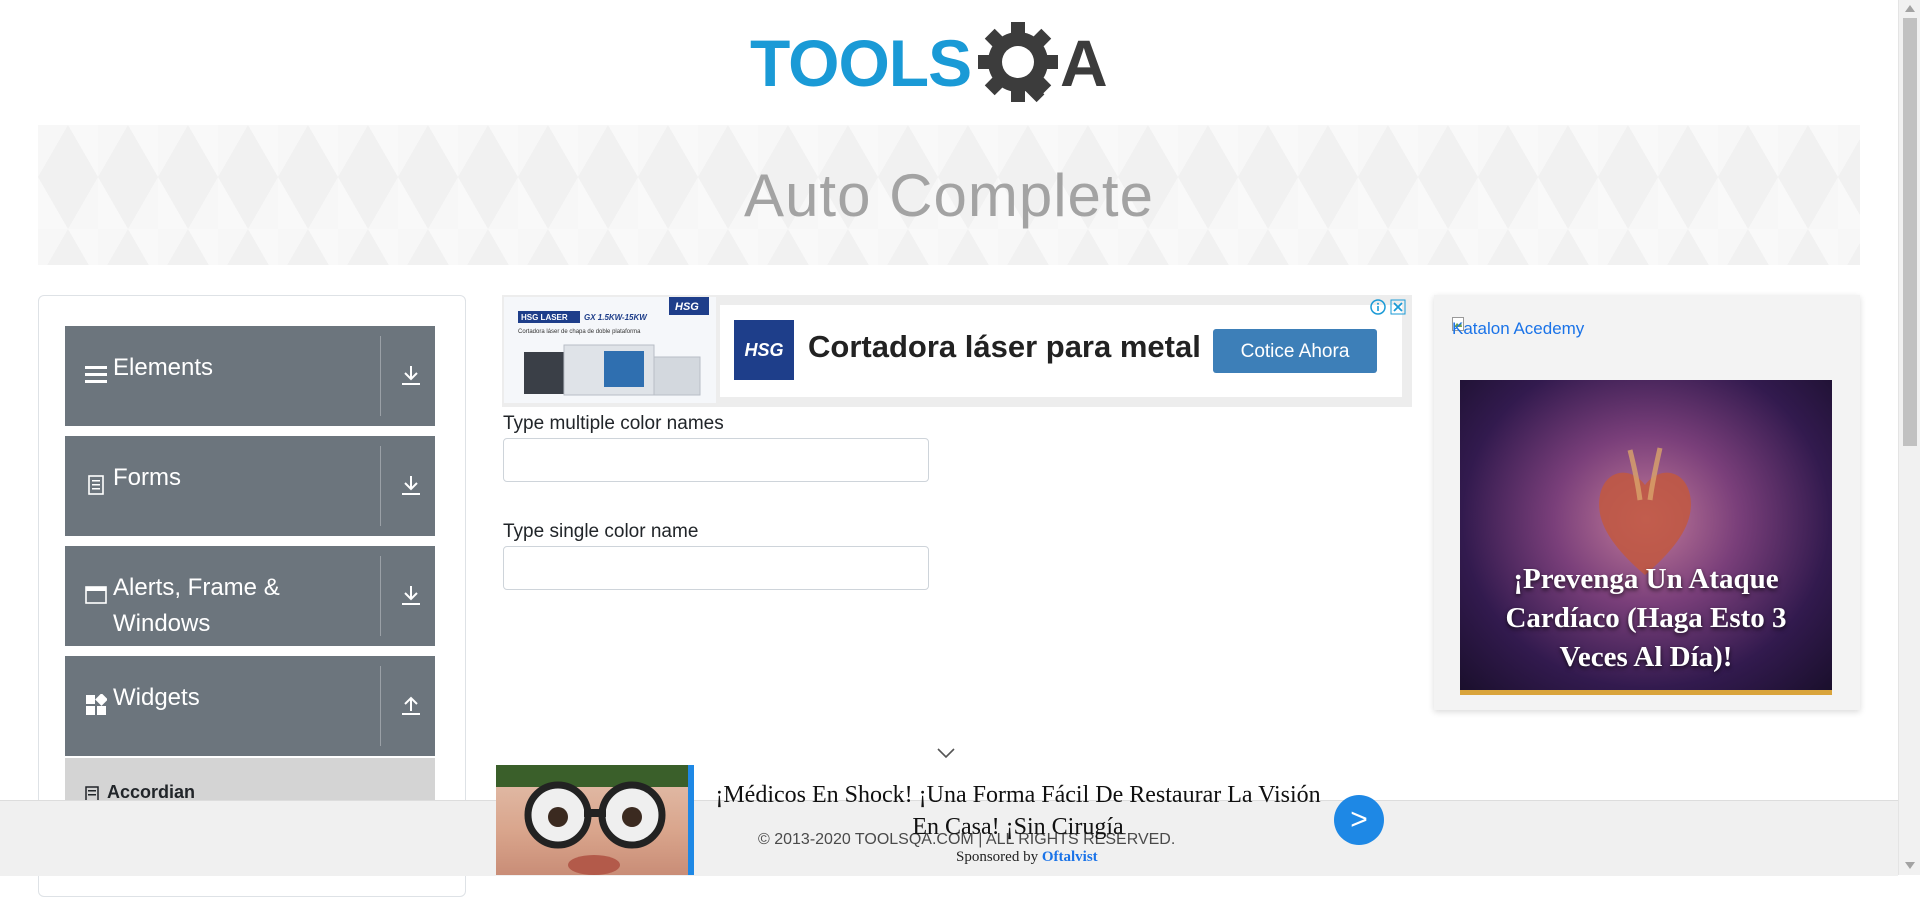 The width and height of the screenshot is (1920, 897). I want to click on sponsor-link: Oftalvist, so click(1070, 857).